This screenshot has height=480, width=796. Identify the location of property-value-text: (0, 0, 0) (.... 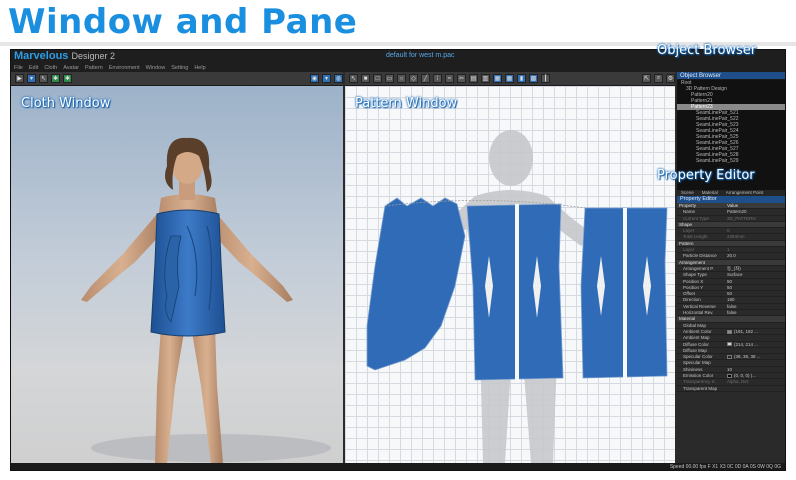
(745, 376).